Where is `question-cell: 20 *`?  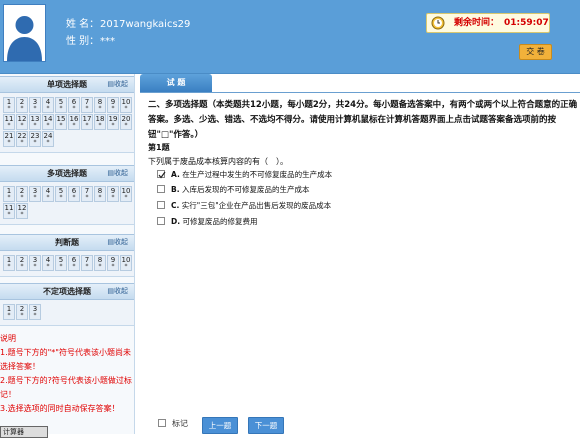
question-cell: 20 * is located at coordinates (126, 122).